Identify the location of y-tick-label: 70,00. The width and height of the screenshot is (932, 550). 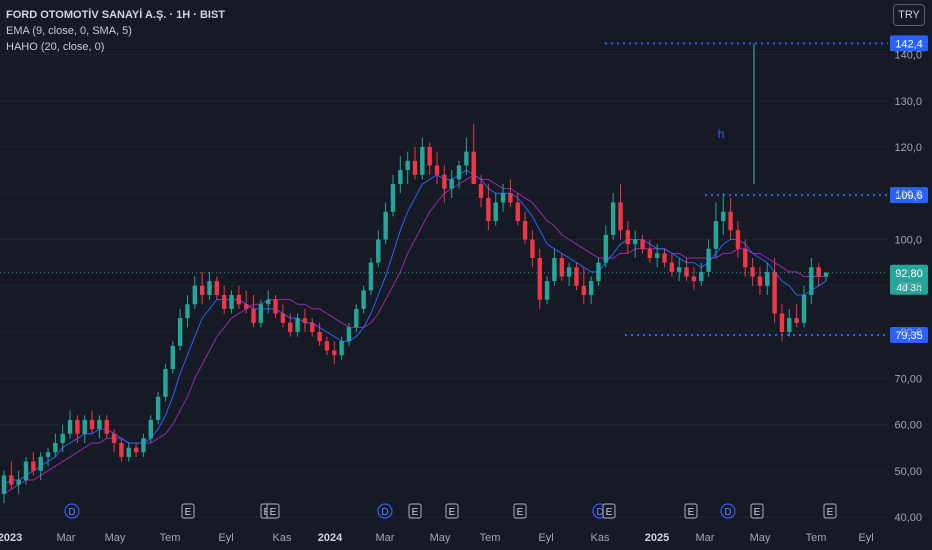
(908, 379).